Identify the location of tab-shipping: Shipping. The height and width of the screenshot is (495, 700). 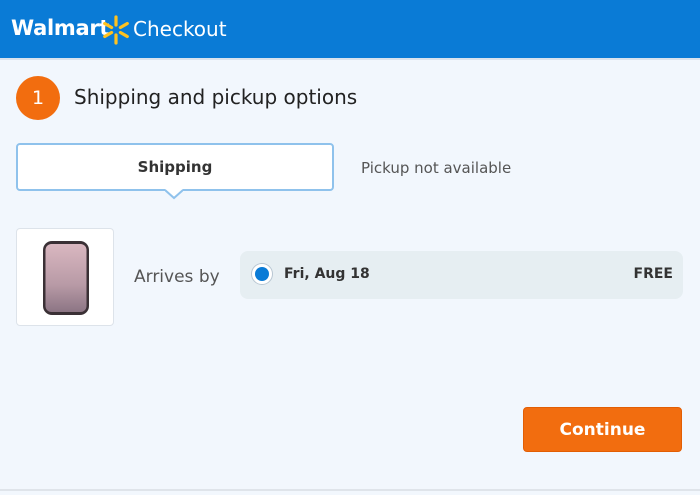
(175, 167).